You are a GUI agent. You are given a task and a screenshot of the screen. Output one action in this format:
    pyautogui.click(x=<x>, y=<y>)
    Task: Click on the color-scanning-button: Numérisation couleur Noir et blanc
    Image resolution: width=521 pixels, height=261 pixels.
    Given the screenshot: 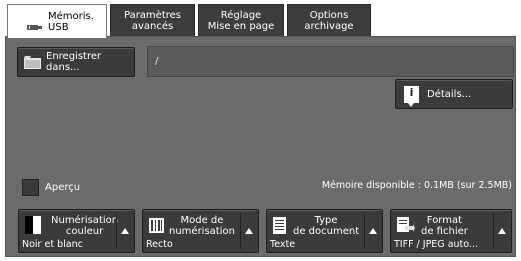 What is the action you would take?
    pyautogui.click(x=76, y=231)
    